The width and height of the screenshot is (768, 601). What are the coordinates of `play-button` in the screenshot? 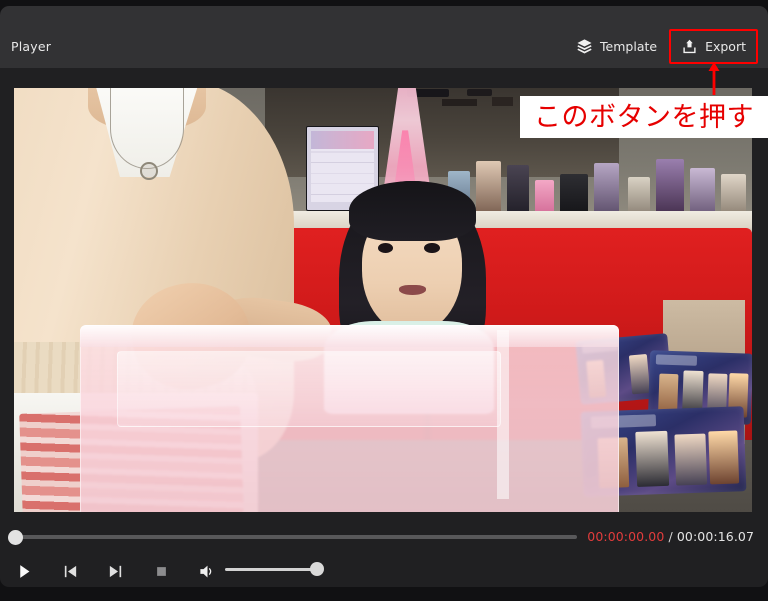 It's located at (24, 572).